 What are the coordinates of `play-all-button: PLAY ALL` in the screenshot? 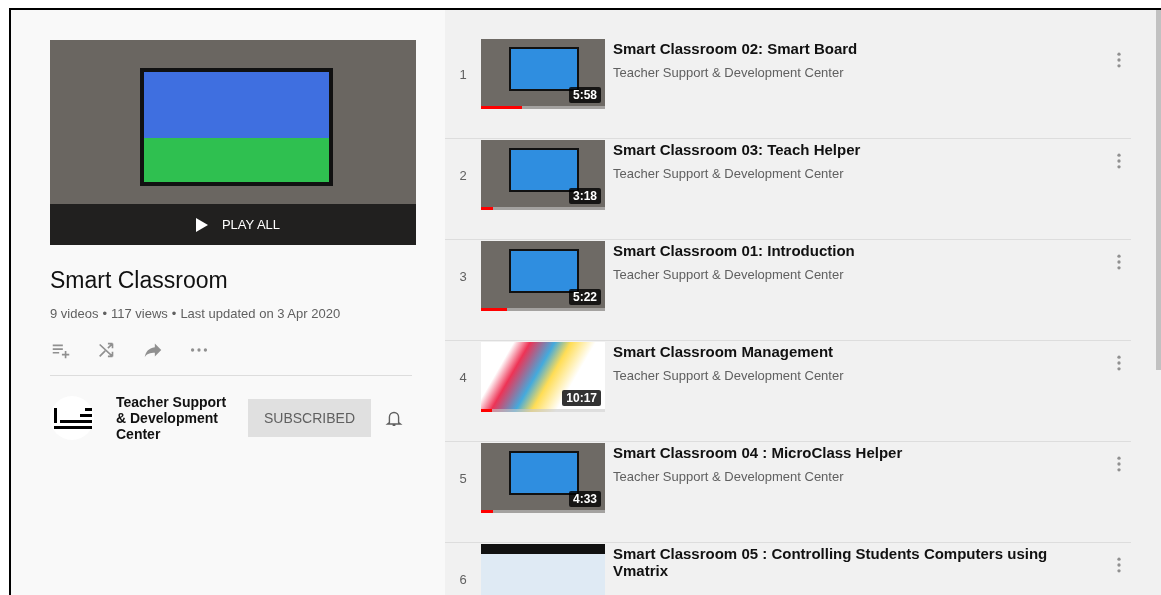 It's located at (233, 224).